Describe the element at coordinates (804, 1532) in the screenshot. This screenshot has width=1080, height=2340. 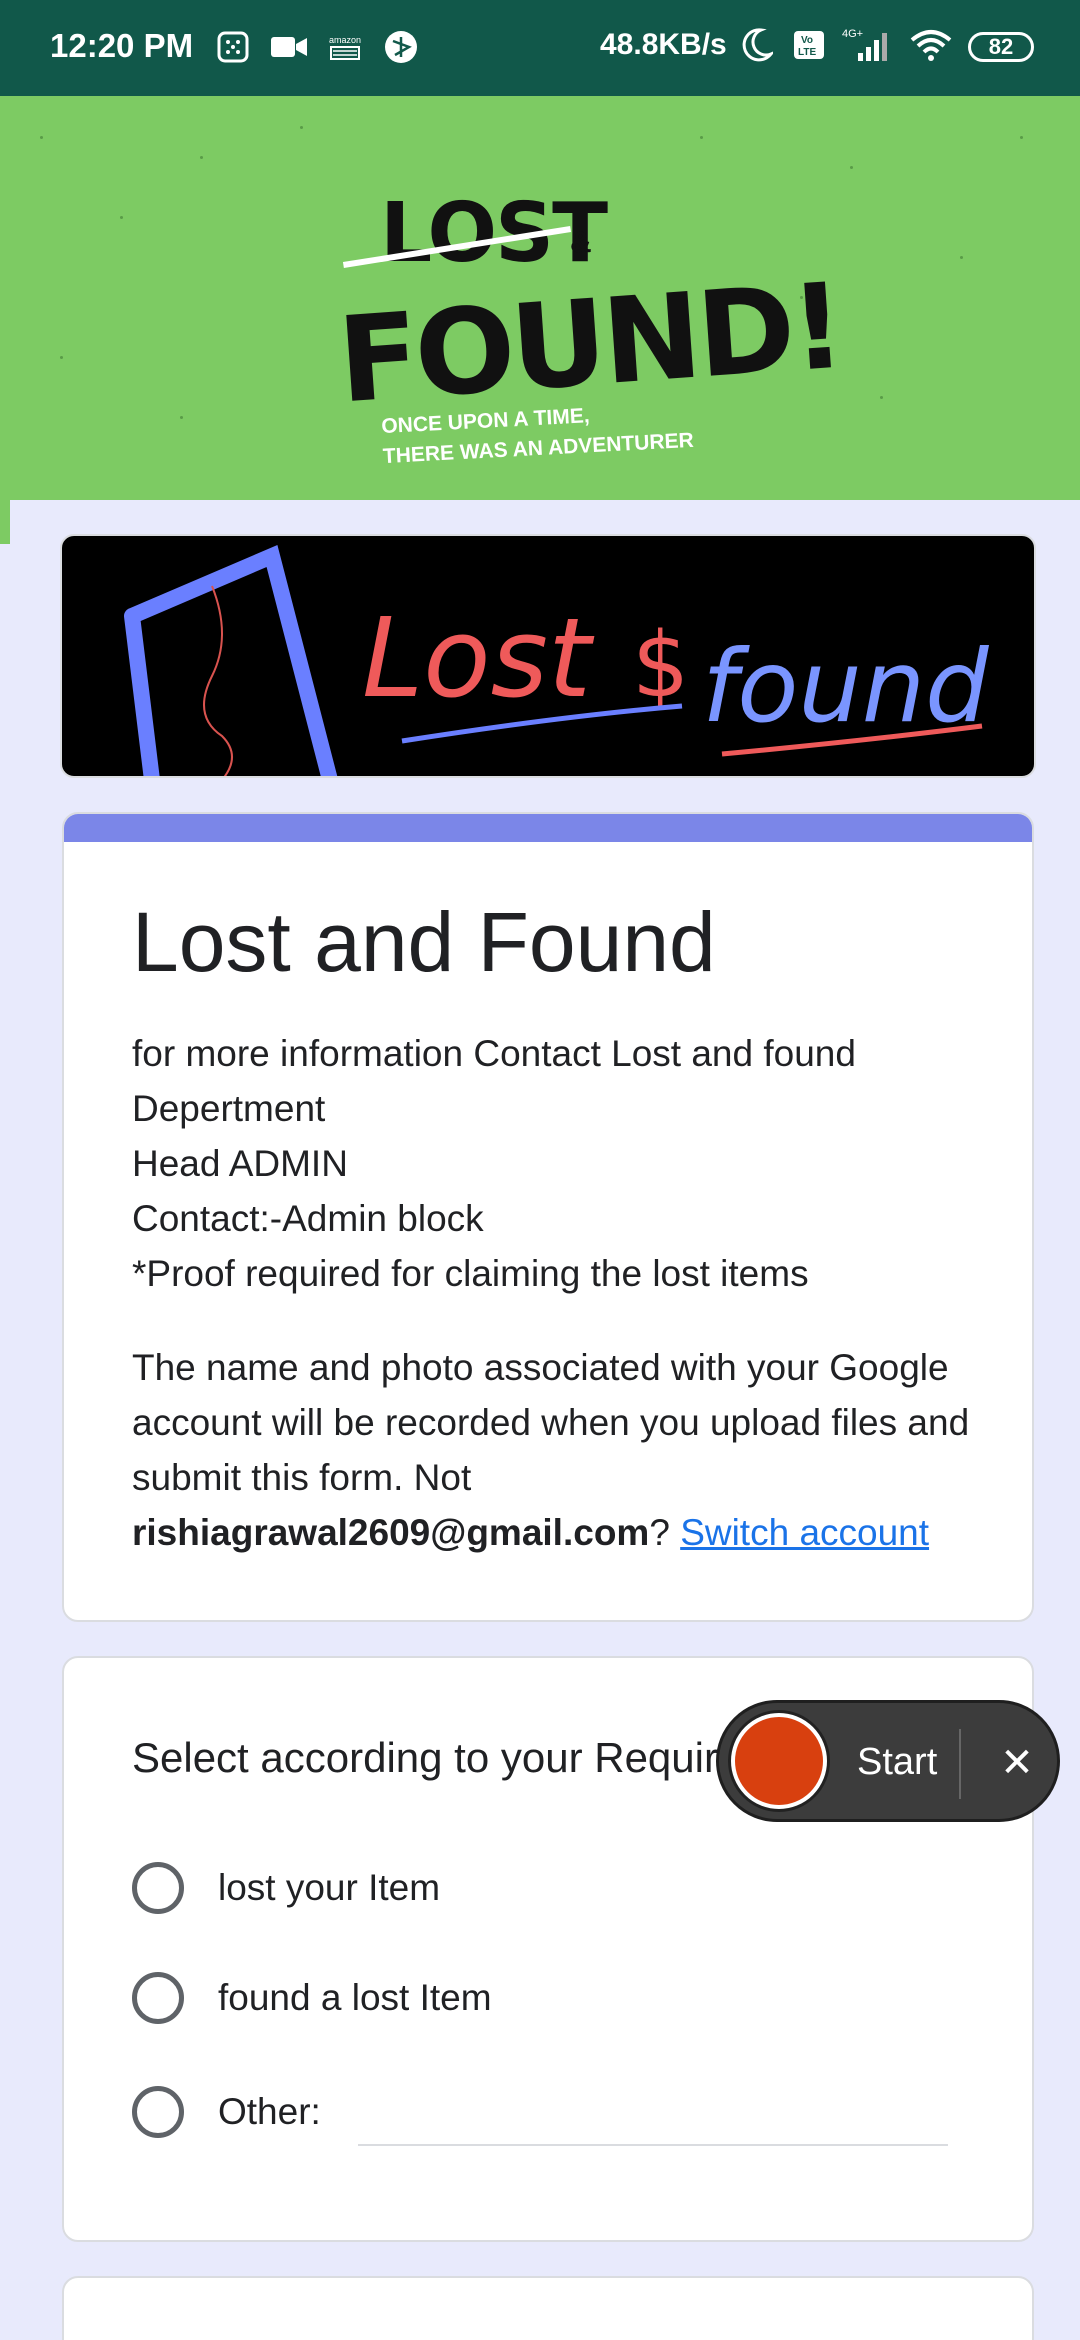
I see `switch-account-link: Switch account` at that location.